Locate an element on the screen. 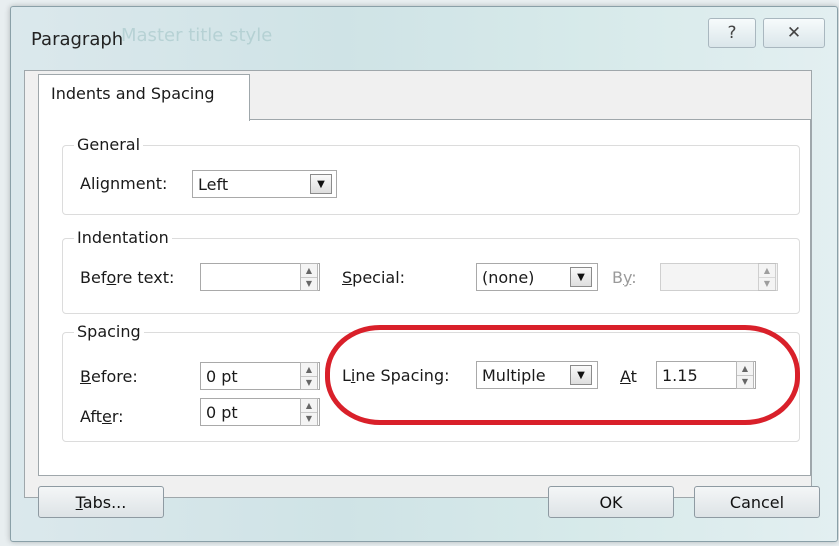 Image resolution: width=839 pixels, height=546 pixels. by-spinner: ▲ ▼ is located at coordinates (767, 277).